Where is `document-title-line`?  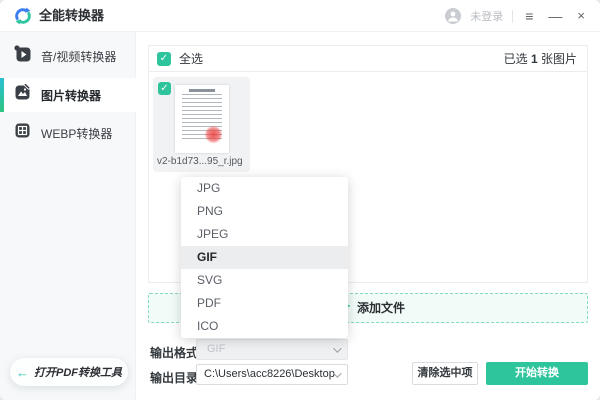 document-title-line is located at coordinates (202, 90).